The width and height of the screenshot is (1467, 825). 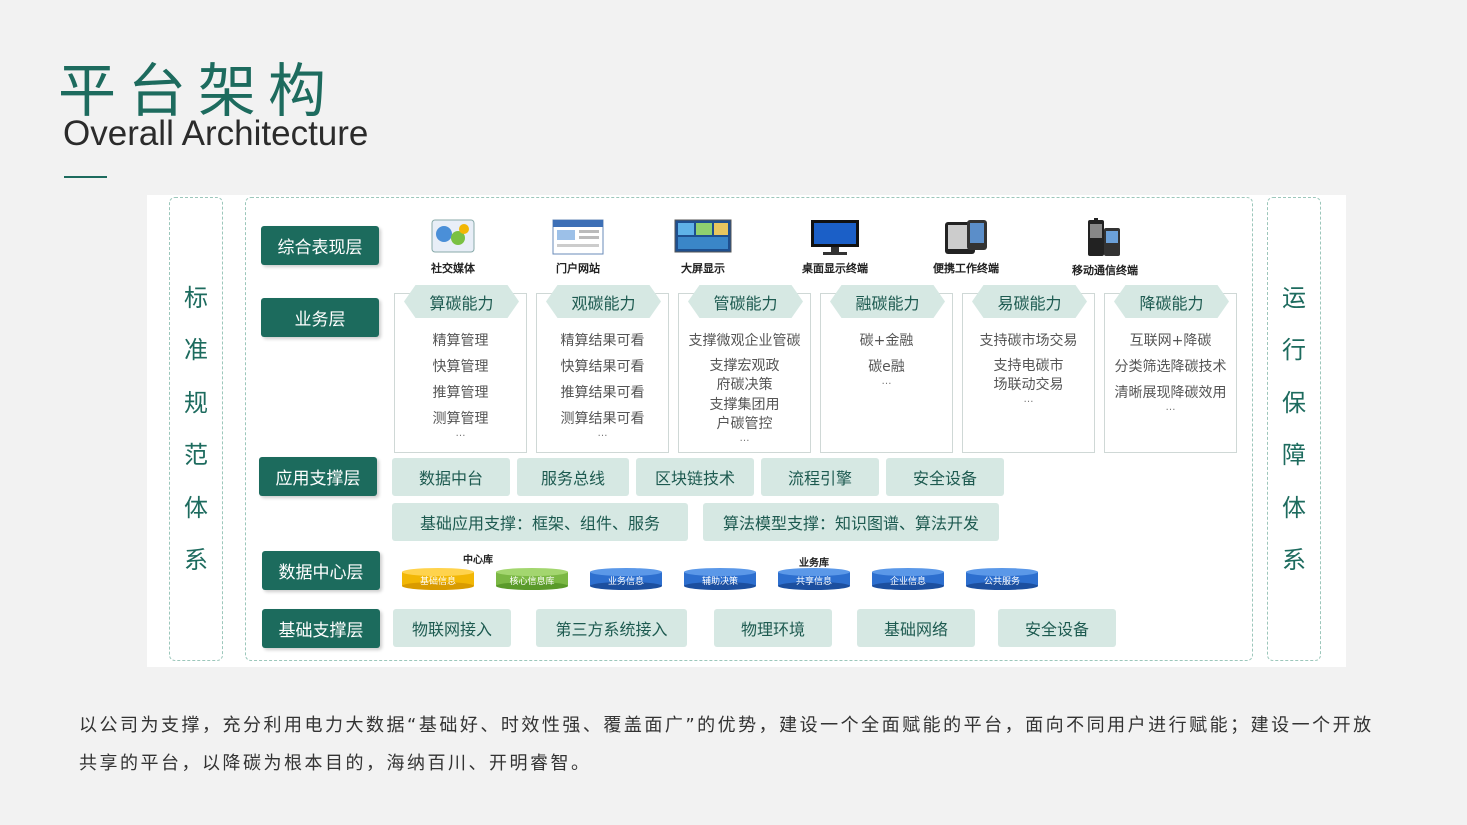 I want to click on db-caption-center: 中心库, so click(x=478, y=560).